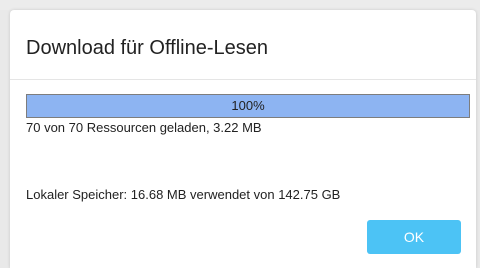 This screenshot has width=480, height=268. What do you see at coordinates (240, 5) in the screenshot?
I see `backdrop` at bounding box center [240, 5].